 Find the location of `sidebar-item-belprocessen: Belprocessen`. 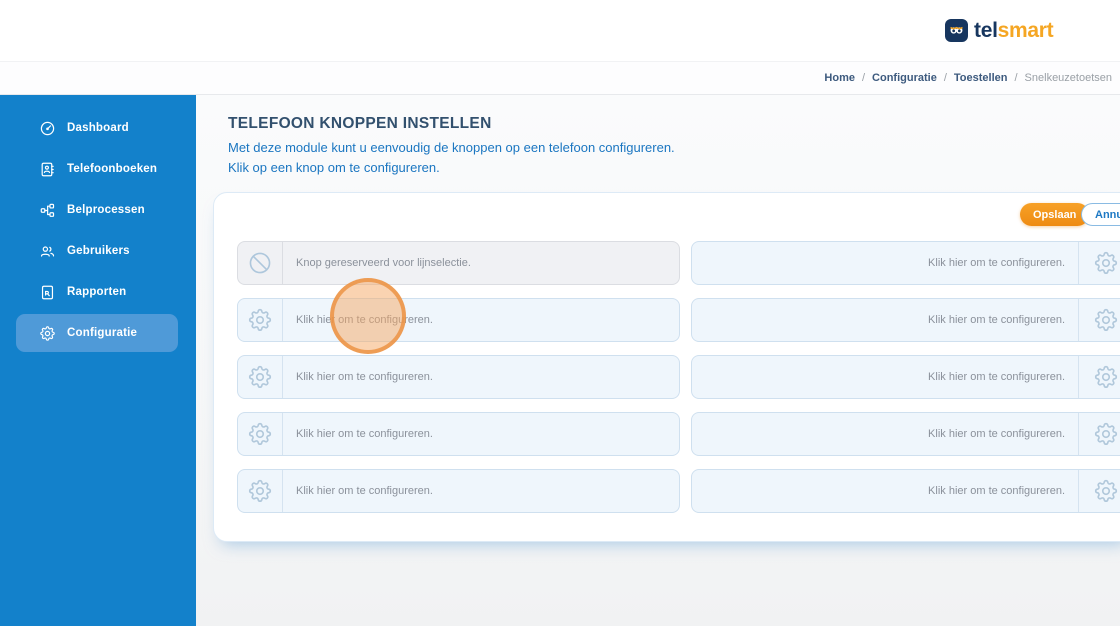

sidebar-item-belprocessen: Belprocessen is located at coordinates (97, 210).